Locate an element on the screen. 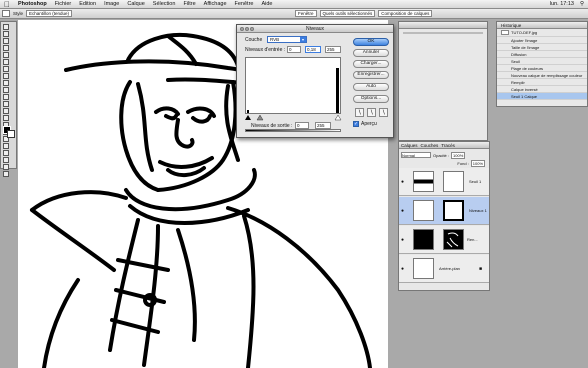 This screenshot has width=588, height=368. menu-app: Photoshop is located at coordinates (32, 4).